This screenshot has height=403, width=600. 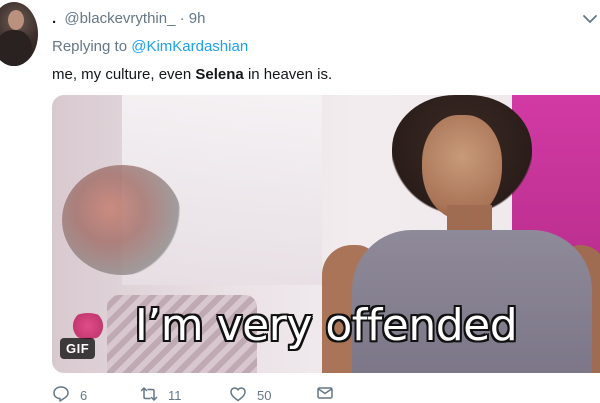 I want to click on background-plant, so click(x=122, y=220).